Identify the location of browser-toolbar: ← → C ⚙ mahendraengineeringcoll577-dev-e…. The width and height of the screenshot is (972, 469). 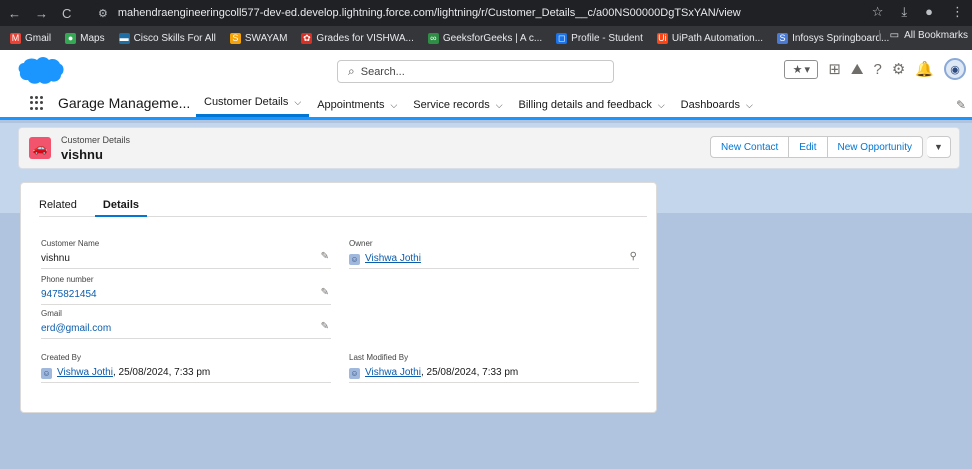
(486, 13).